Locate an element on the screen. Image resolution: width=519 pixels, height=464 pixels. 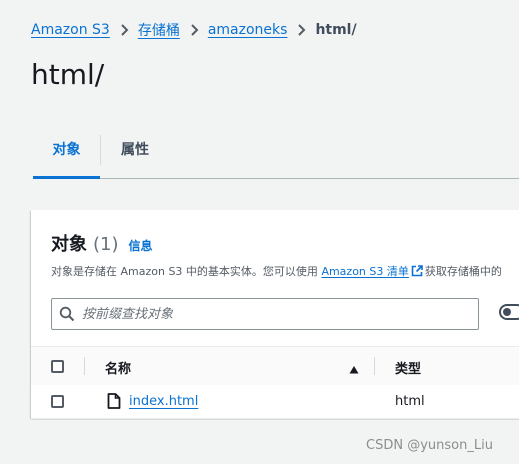
tab-objects: 对象 is located at coordinates (66, 149).